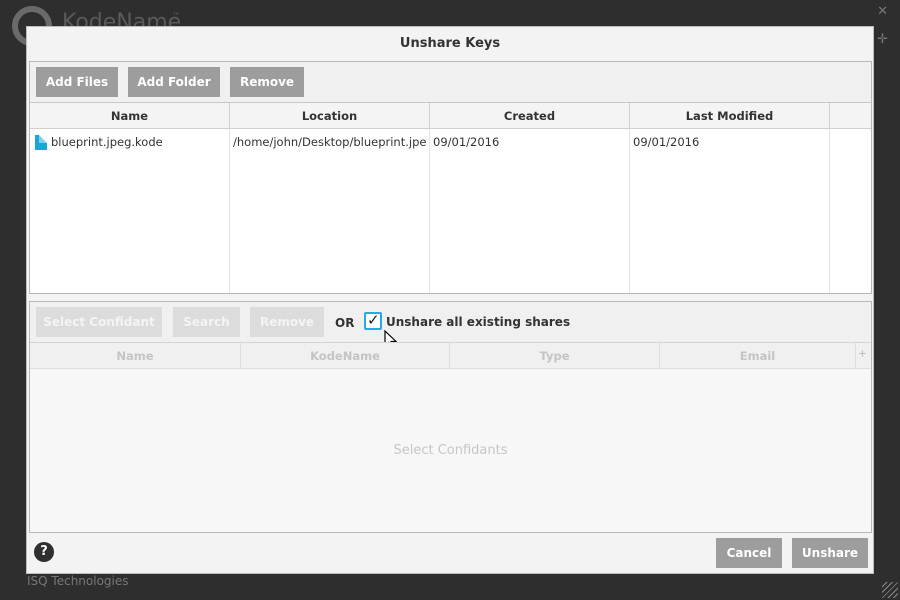 The image size is (900, 600). Describe the element at coordinates (466, 142) in the screenshot. I see `row-created: 09/01/2016` at that location.